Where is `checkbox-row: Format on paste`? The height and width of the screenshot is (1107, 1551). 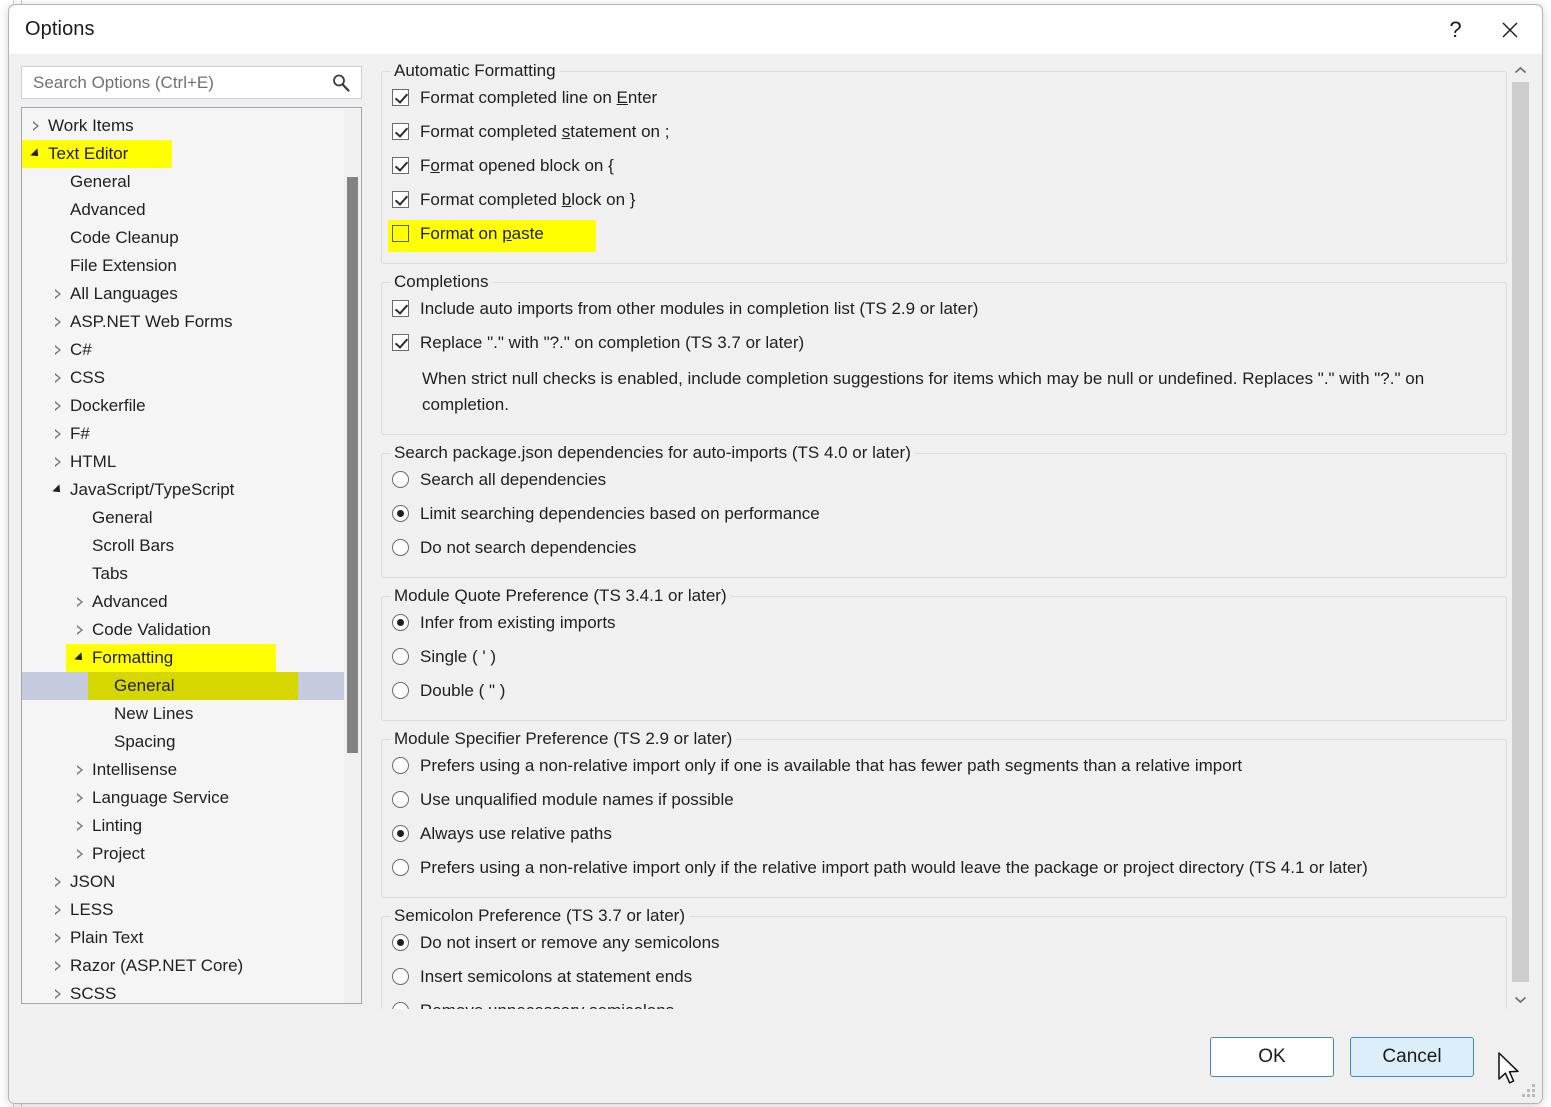
checkbox-row: Format on paste is located at coordinates (944, 236).